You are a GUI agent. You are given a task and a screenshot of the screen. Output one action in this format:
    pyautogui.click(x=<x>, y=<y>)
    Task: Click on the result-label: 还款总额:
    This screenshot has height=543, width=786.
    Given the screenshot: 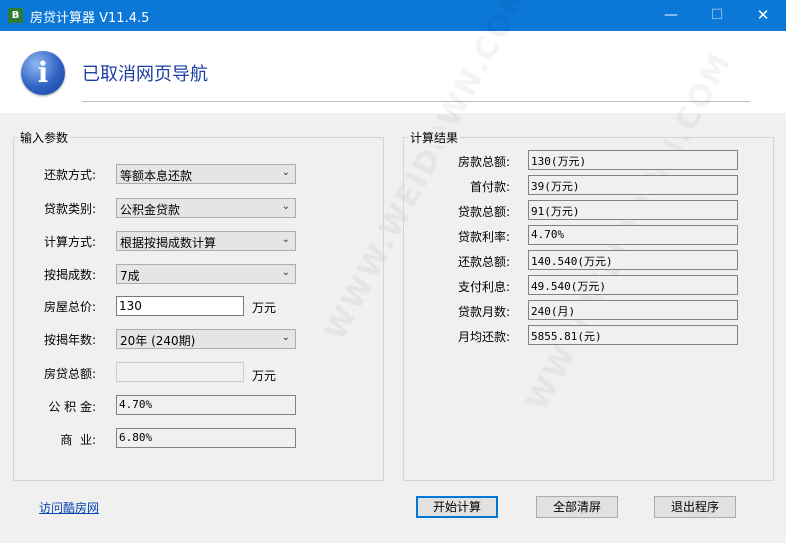 What is the action you would take?
    pyautogui.click(x=483, y=262)
    